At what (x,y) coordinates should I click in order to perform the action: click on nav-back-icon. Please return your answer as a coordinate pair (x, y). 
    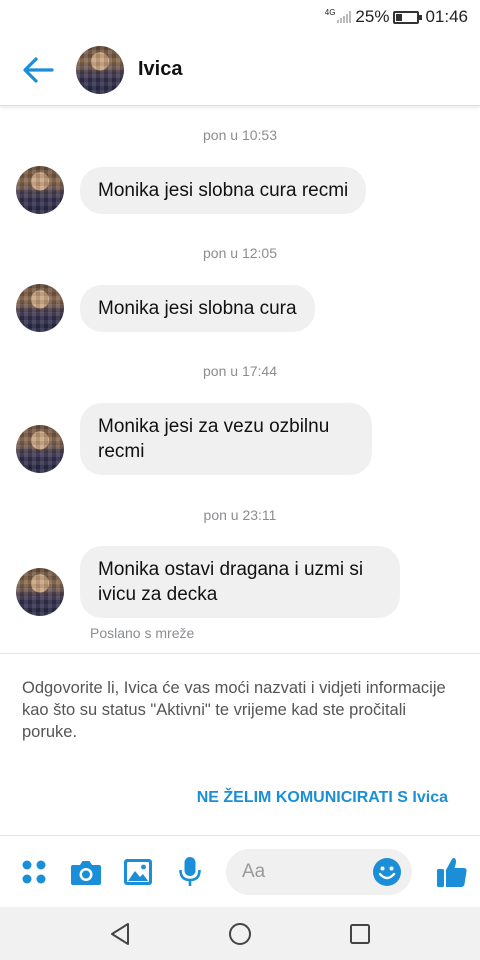
    Looking at the image, I should click on (120, 933).